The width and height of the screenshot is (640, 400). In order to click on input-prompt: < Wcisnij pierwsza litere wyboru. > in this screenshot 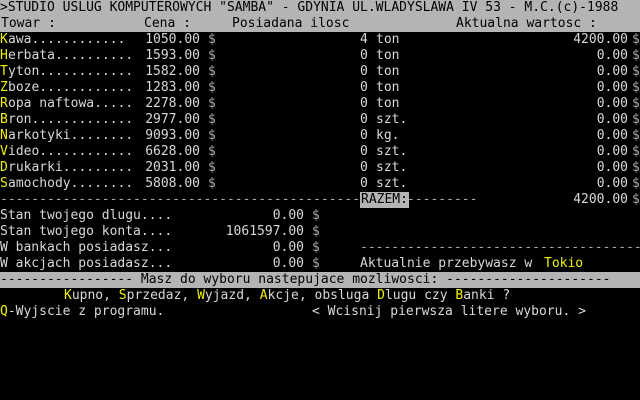, I will do `click(449, 311)`.